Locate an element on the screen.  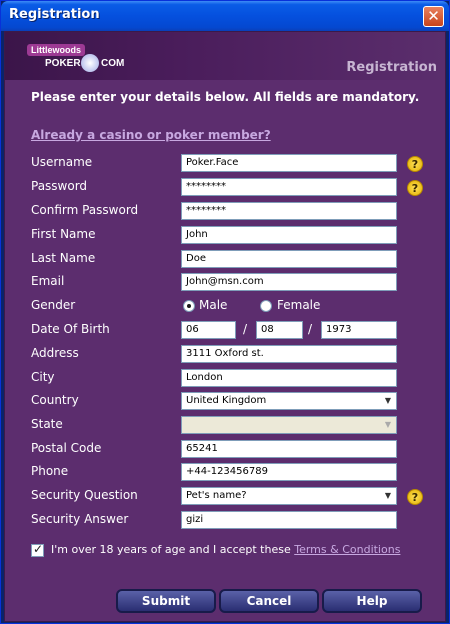
brand-logo: Littlewoods POKER COM is located at coordinates (81, 58).